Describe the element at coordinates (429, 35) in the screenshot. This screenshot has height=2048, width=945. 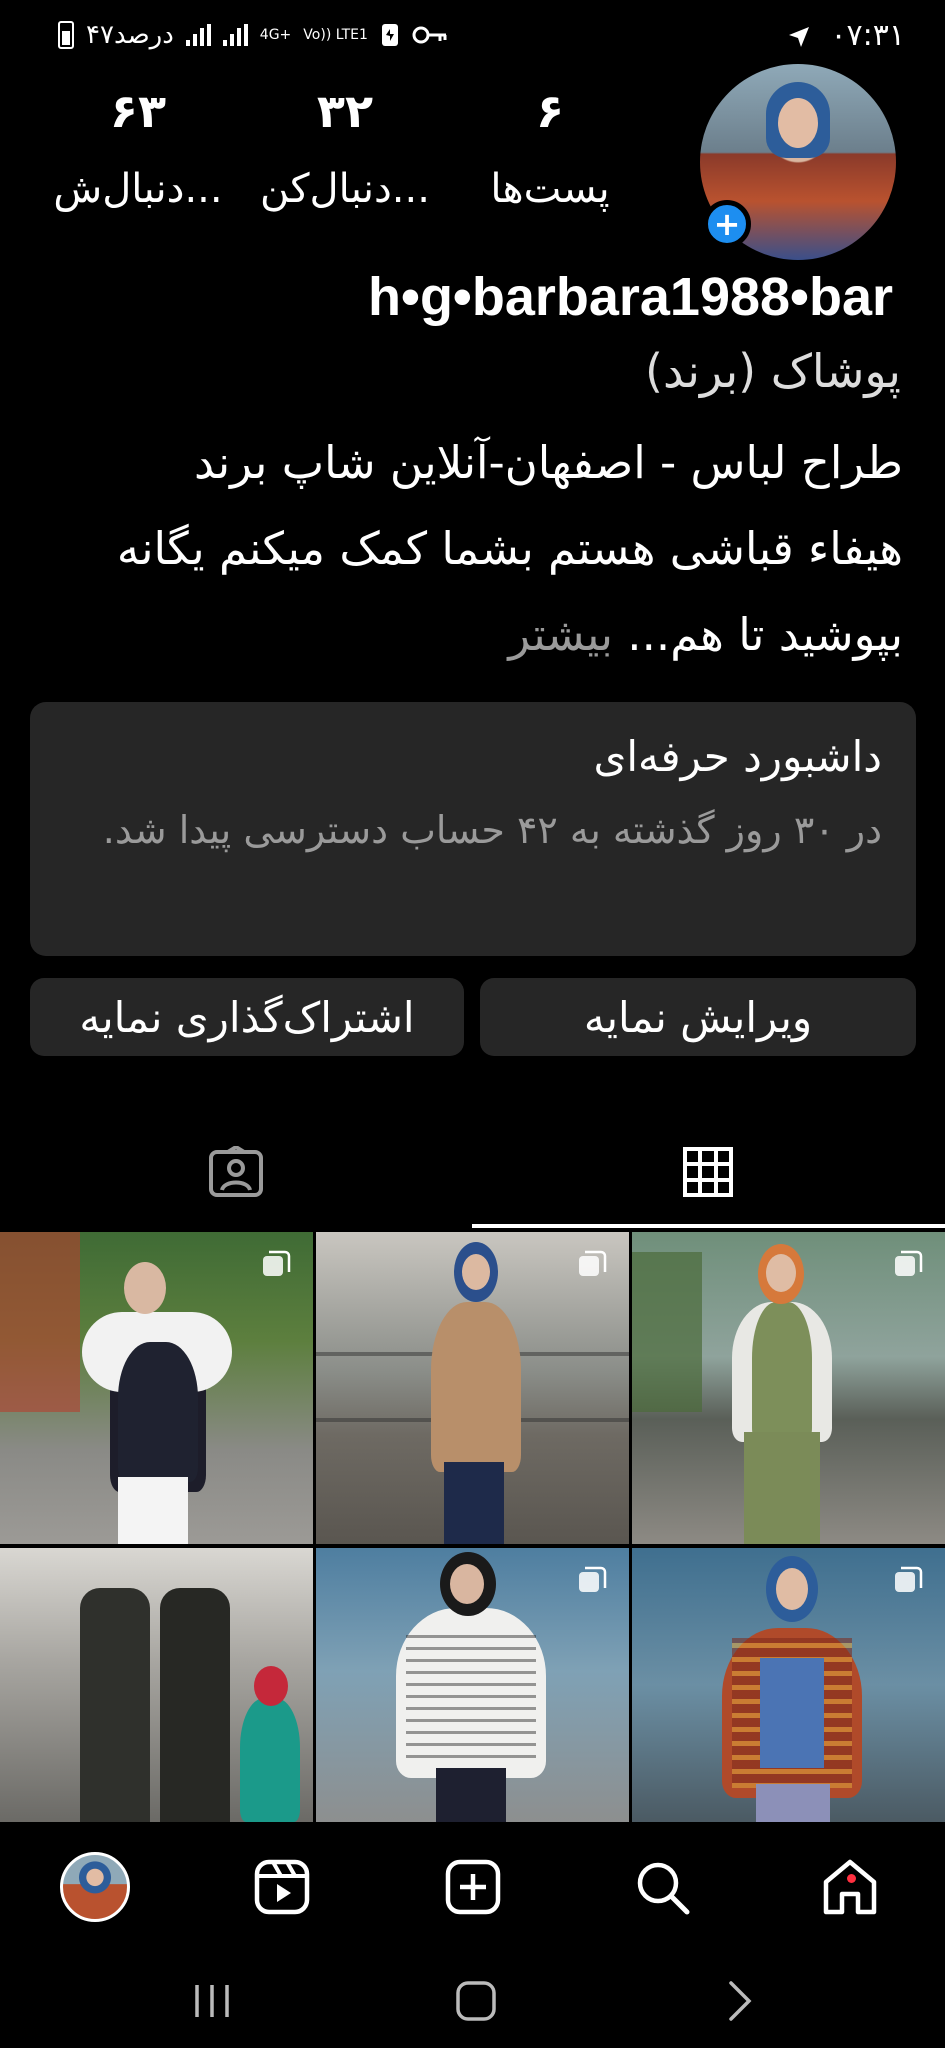
I see `vpn-key-icon` at that location.